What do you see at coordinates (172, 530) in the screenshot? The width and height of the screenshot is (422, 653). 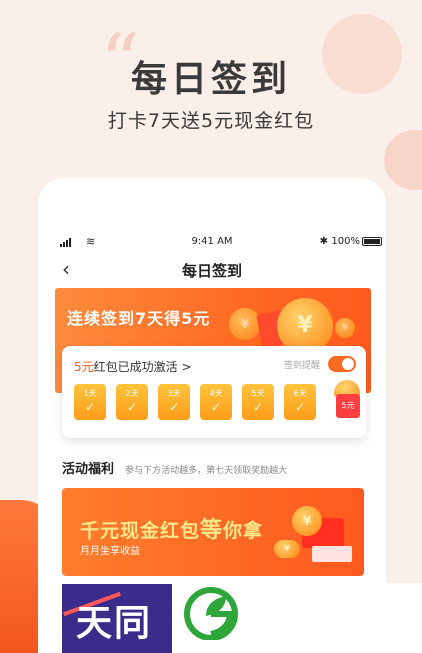 I see `promo-title: 千元现金红包等你拿` at bounding box center [172, 530].